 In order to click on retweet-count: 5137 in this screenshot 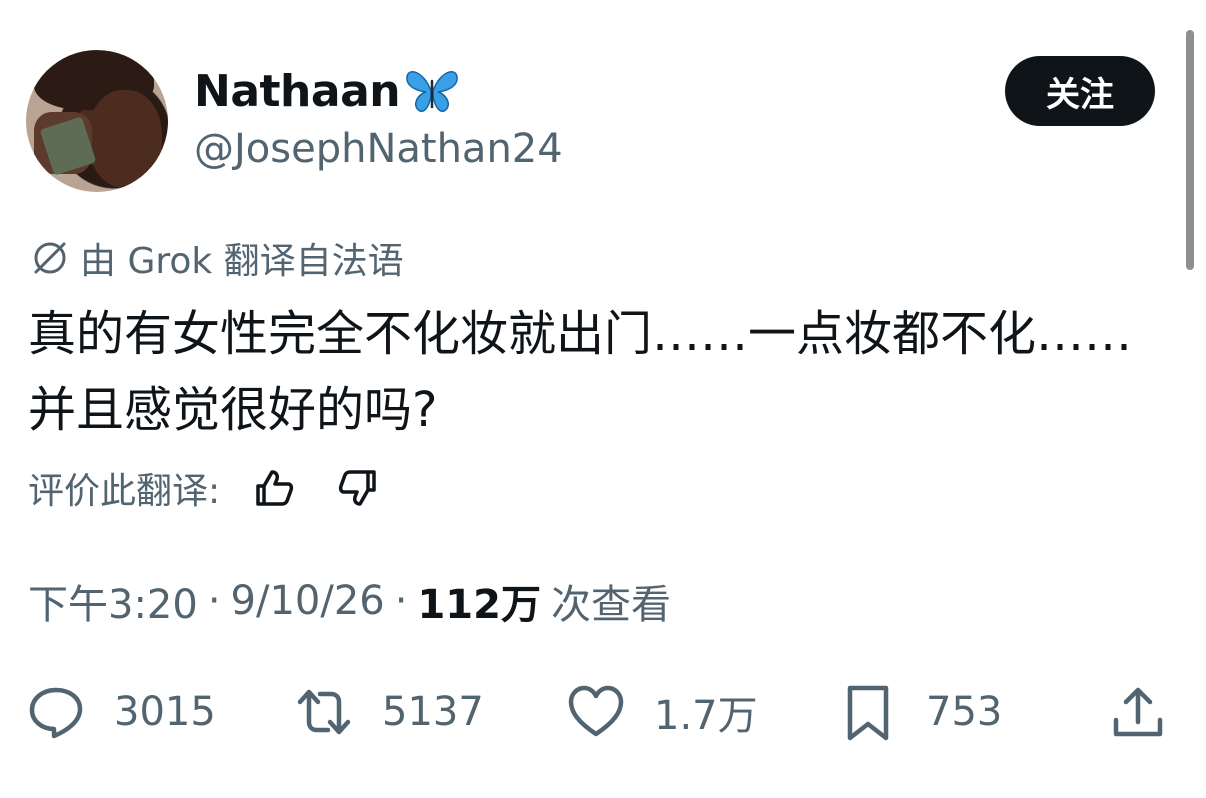, I will do `click(433, 712)`.